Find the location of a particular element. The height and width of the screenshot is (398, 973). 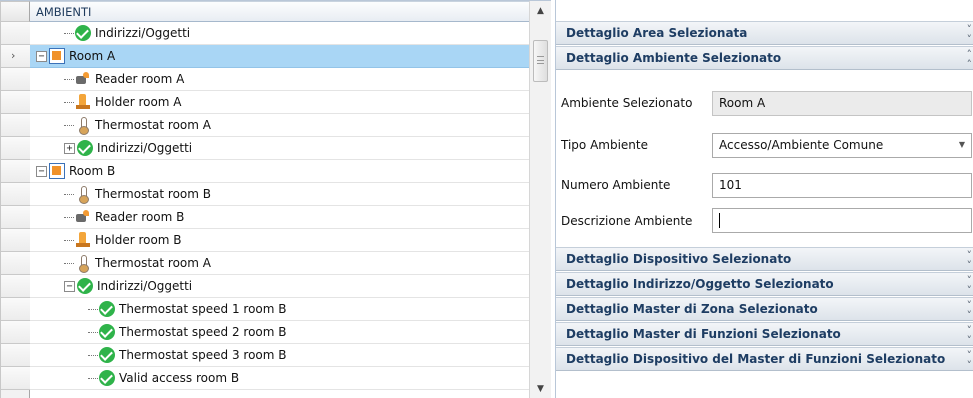

tree-row: − Room B is located at coordinates (279, 171).